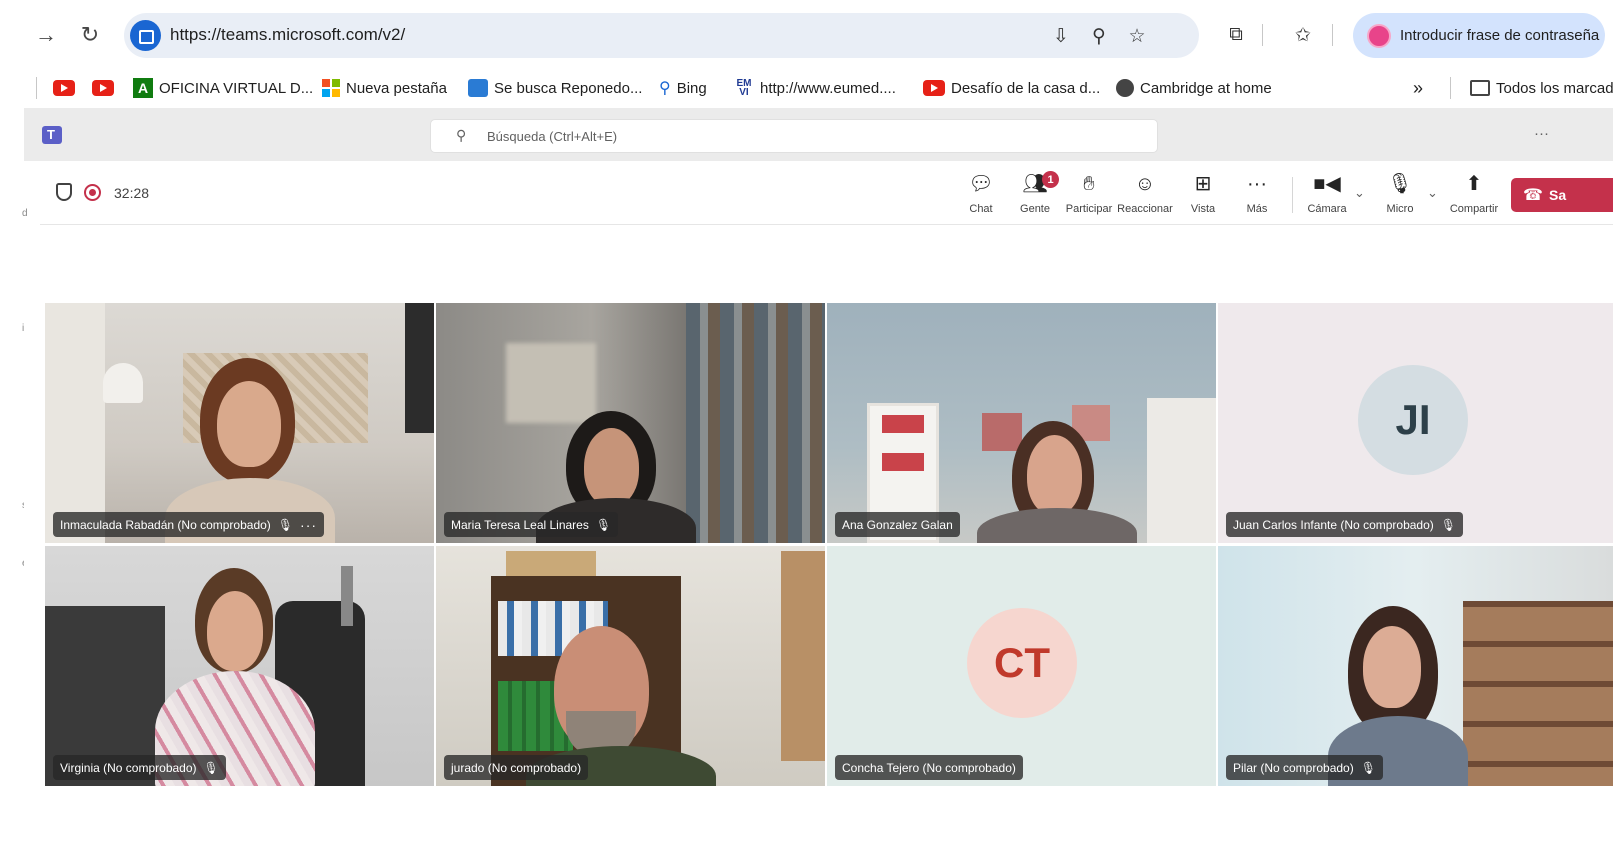 The image size is (1613, 851). What do you see at coordinates (1332, 35) in the screenshot?
I see `toolbar-divider` at bounding box center [1332, 35].